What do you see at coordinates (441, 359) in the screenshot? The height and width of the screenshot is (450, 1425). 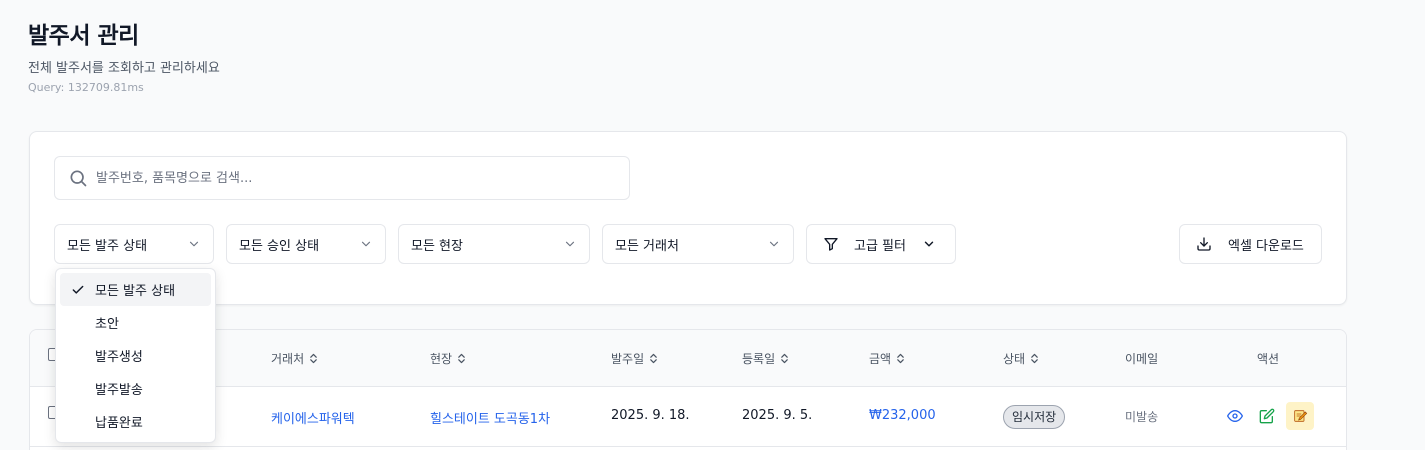 I see `header-site-label: 현장` at bounding box center [441, 359].